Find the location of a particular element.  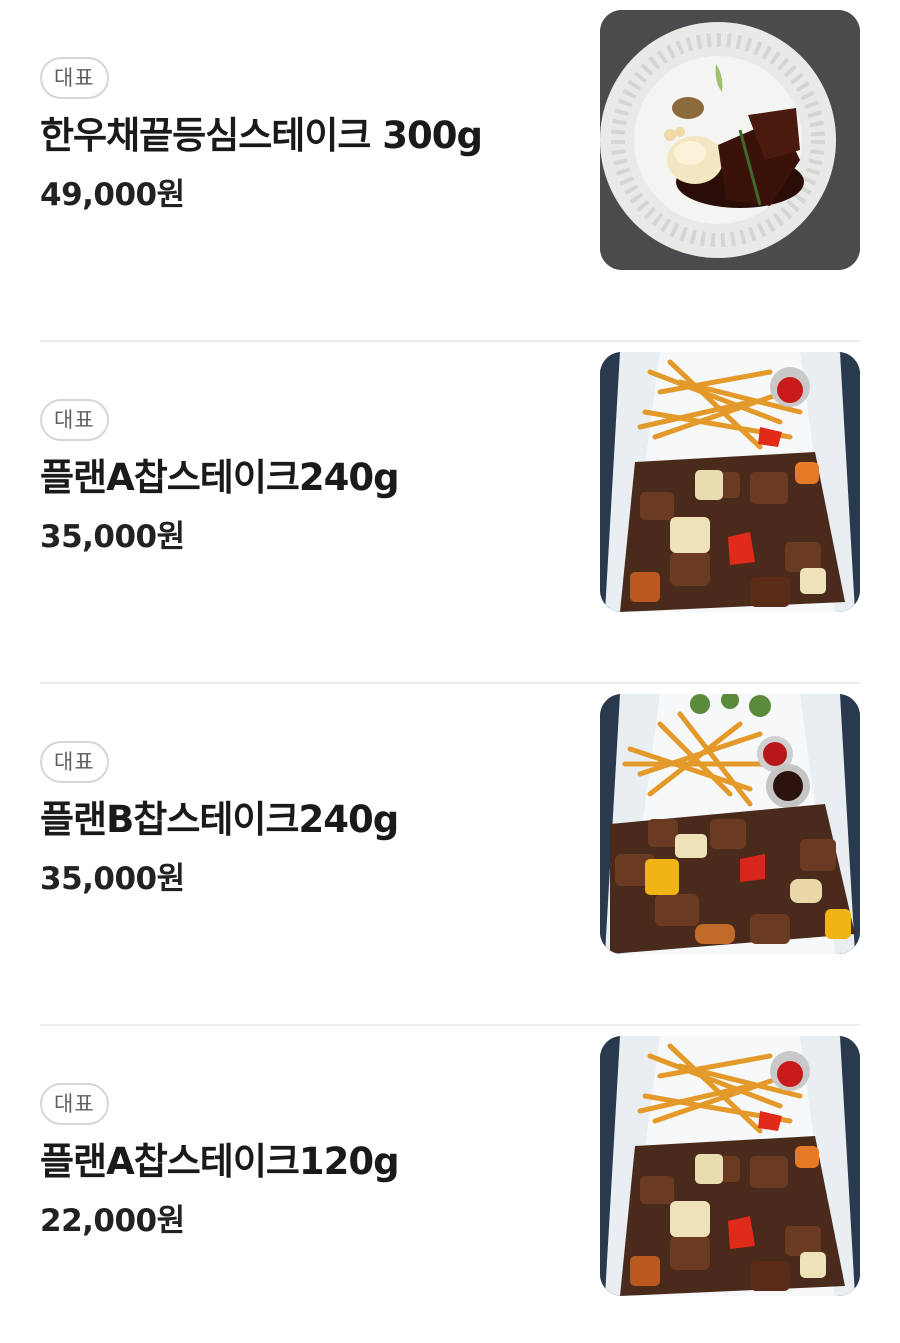

menu-item-price: 49,000원 is located at coordinates (112, 195).